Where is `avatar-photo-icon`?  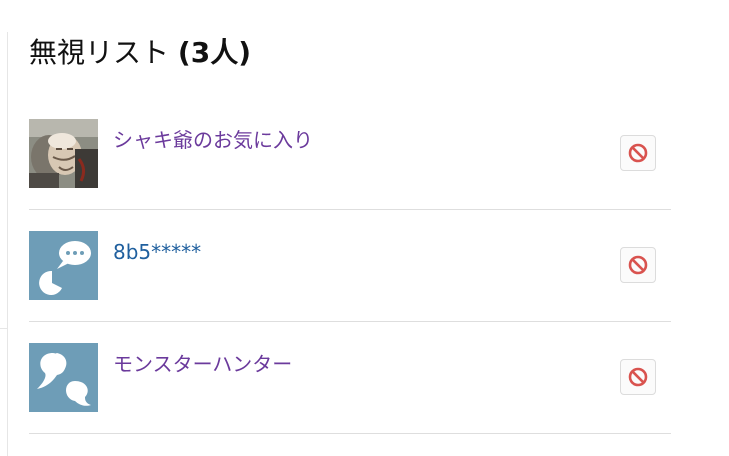 avatar-photo-icon is located at coordinates (63, 153).